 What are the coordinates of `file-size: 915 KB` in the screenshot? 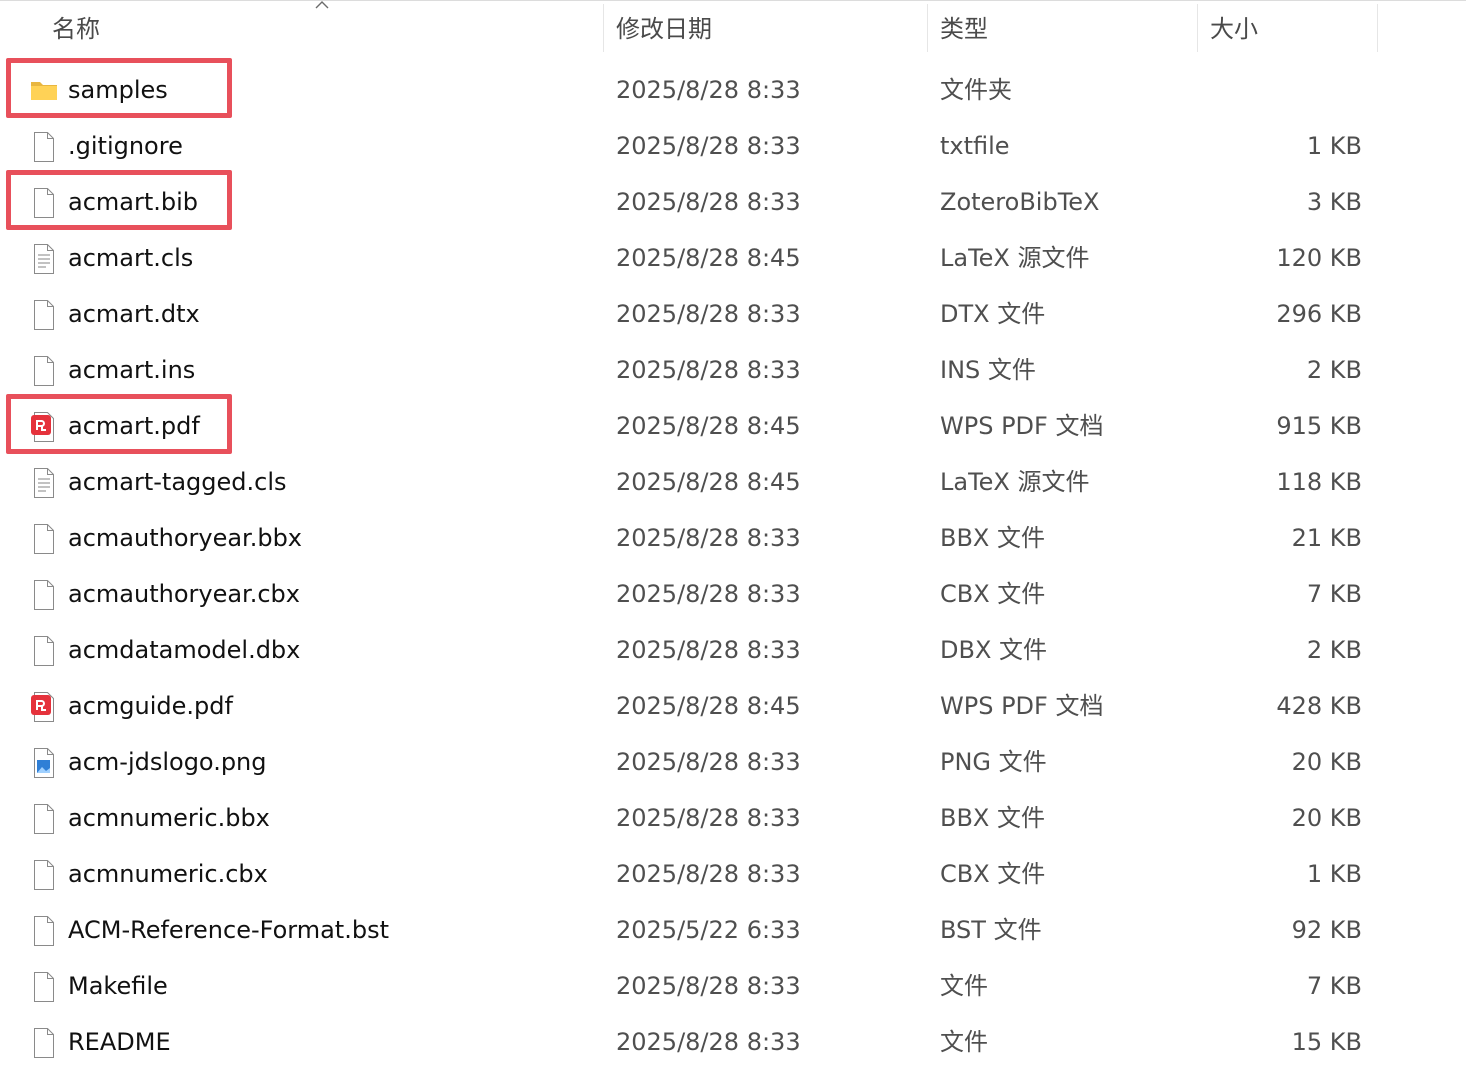 It's located at (1319, 426).